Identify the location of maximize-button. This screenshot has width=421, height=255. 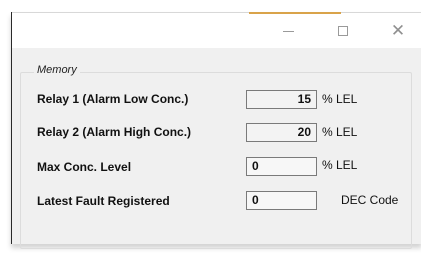
(343, 30).